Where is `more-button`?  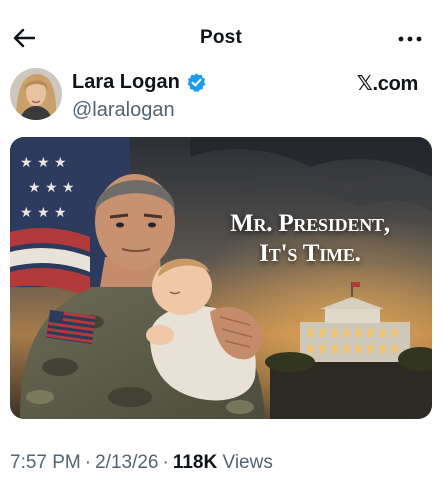
more-button is located at coordinates (410, 39).